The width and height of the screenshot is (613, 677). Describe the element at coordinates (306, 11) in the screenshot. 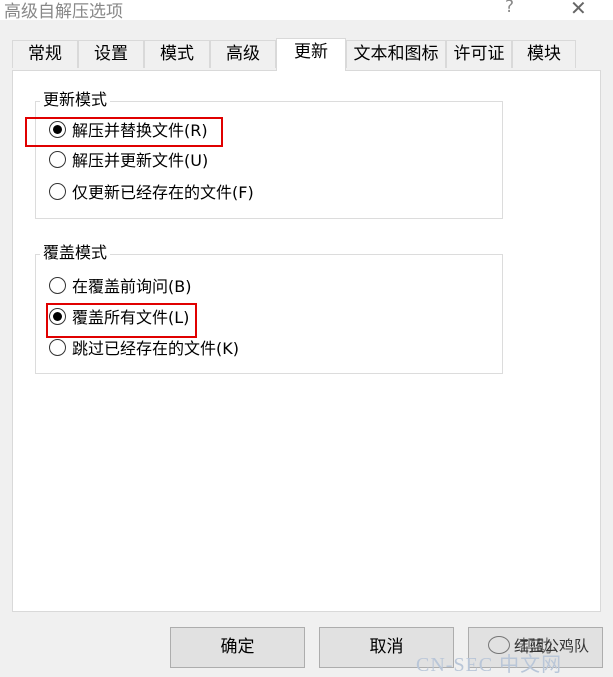

I see `title-bar: 高级自解压选项 ? ✕` at that location.